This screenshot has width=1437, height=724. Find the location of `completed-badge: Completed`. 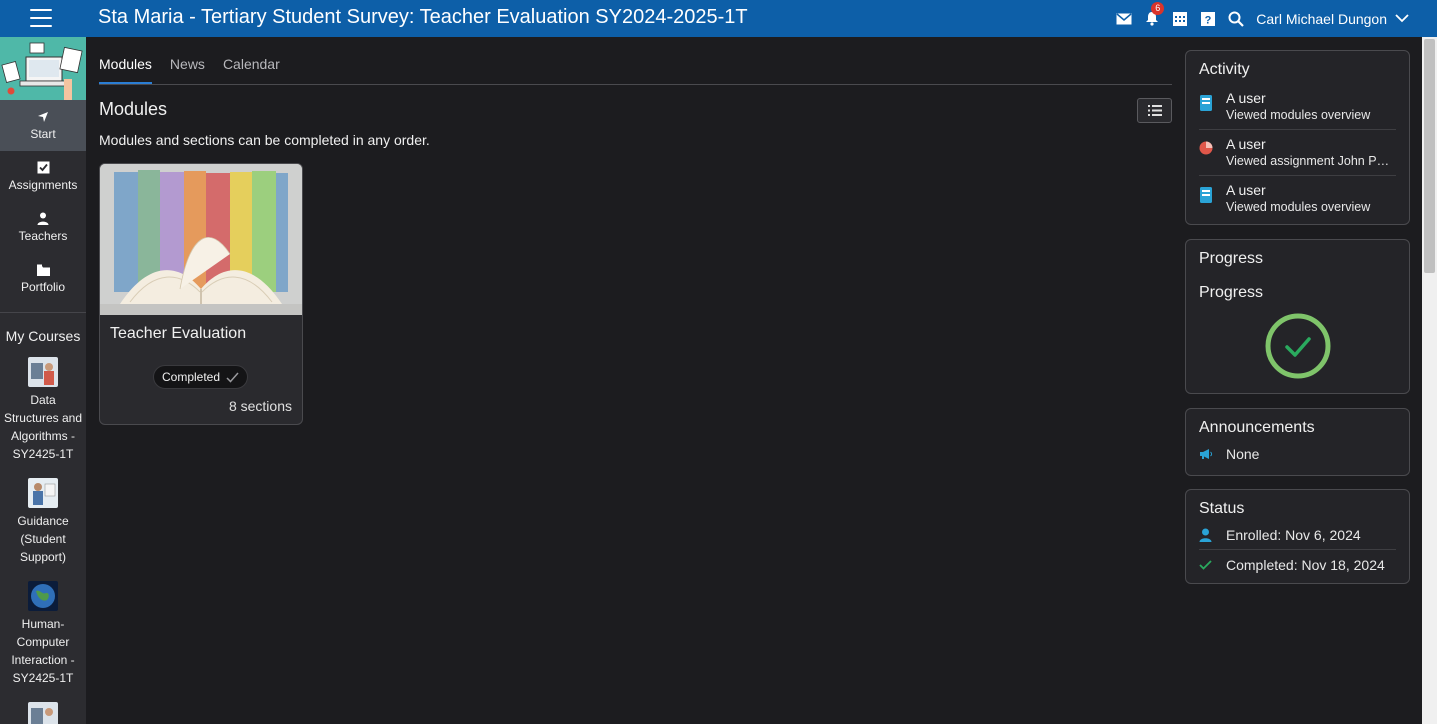

completed-badge: Completed is located at coordinates (201, 377).